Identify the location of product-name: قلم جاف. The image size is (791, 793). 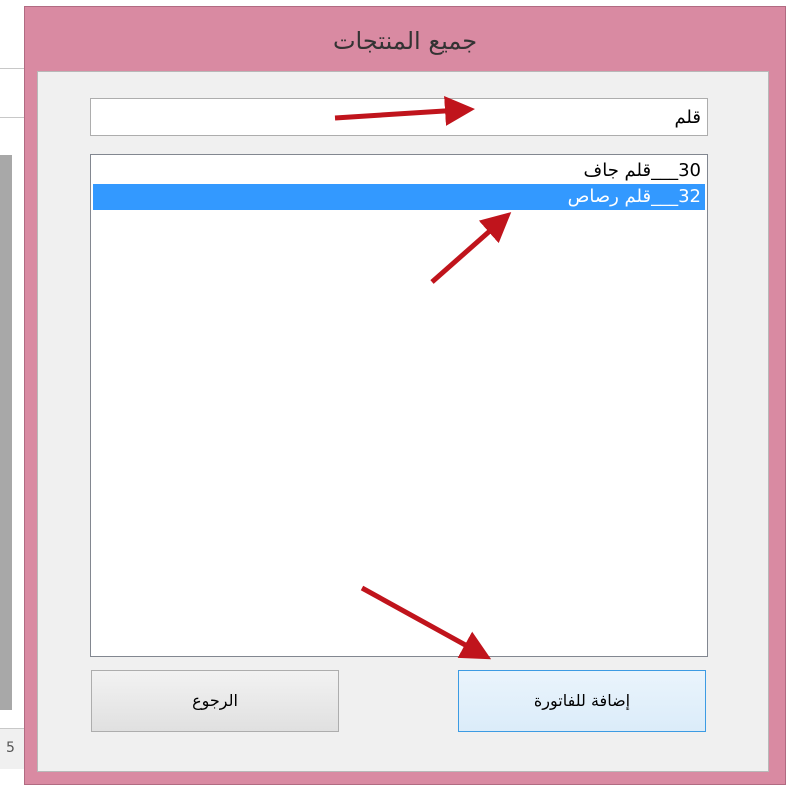
(617, 170).